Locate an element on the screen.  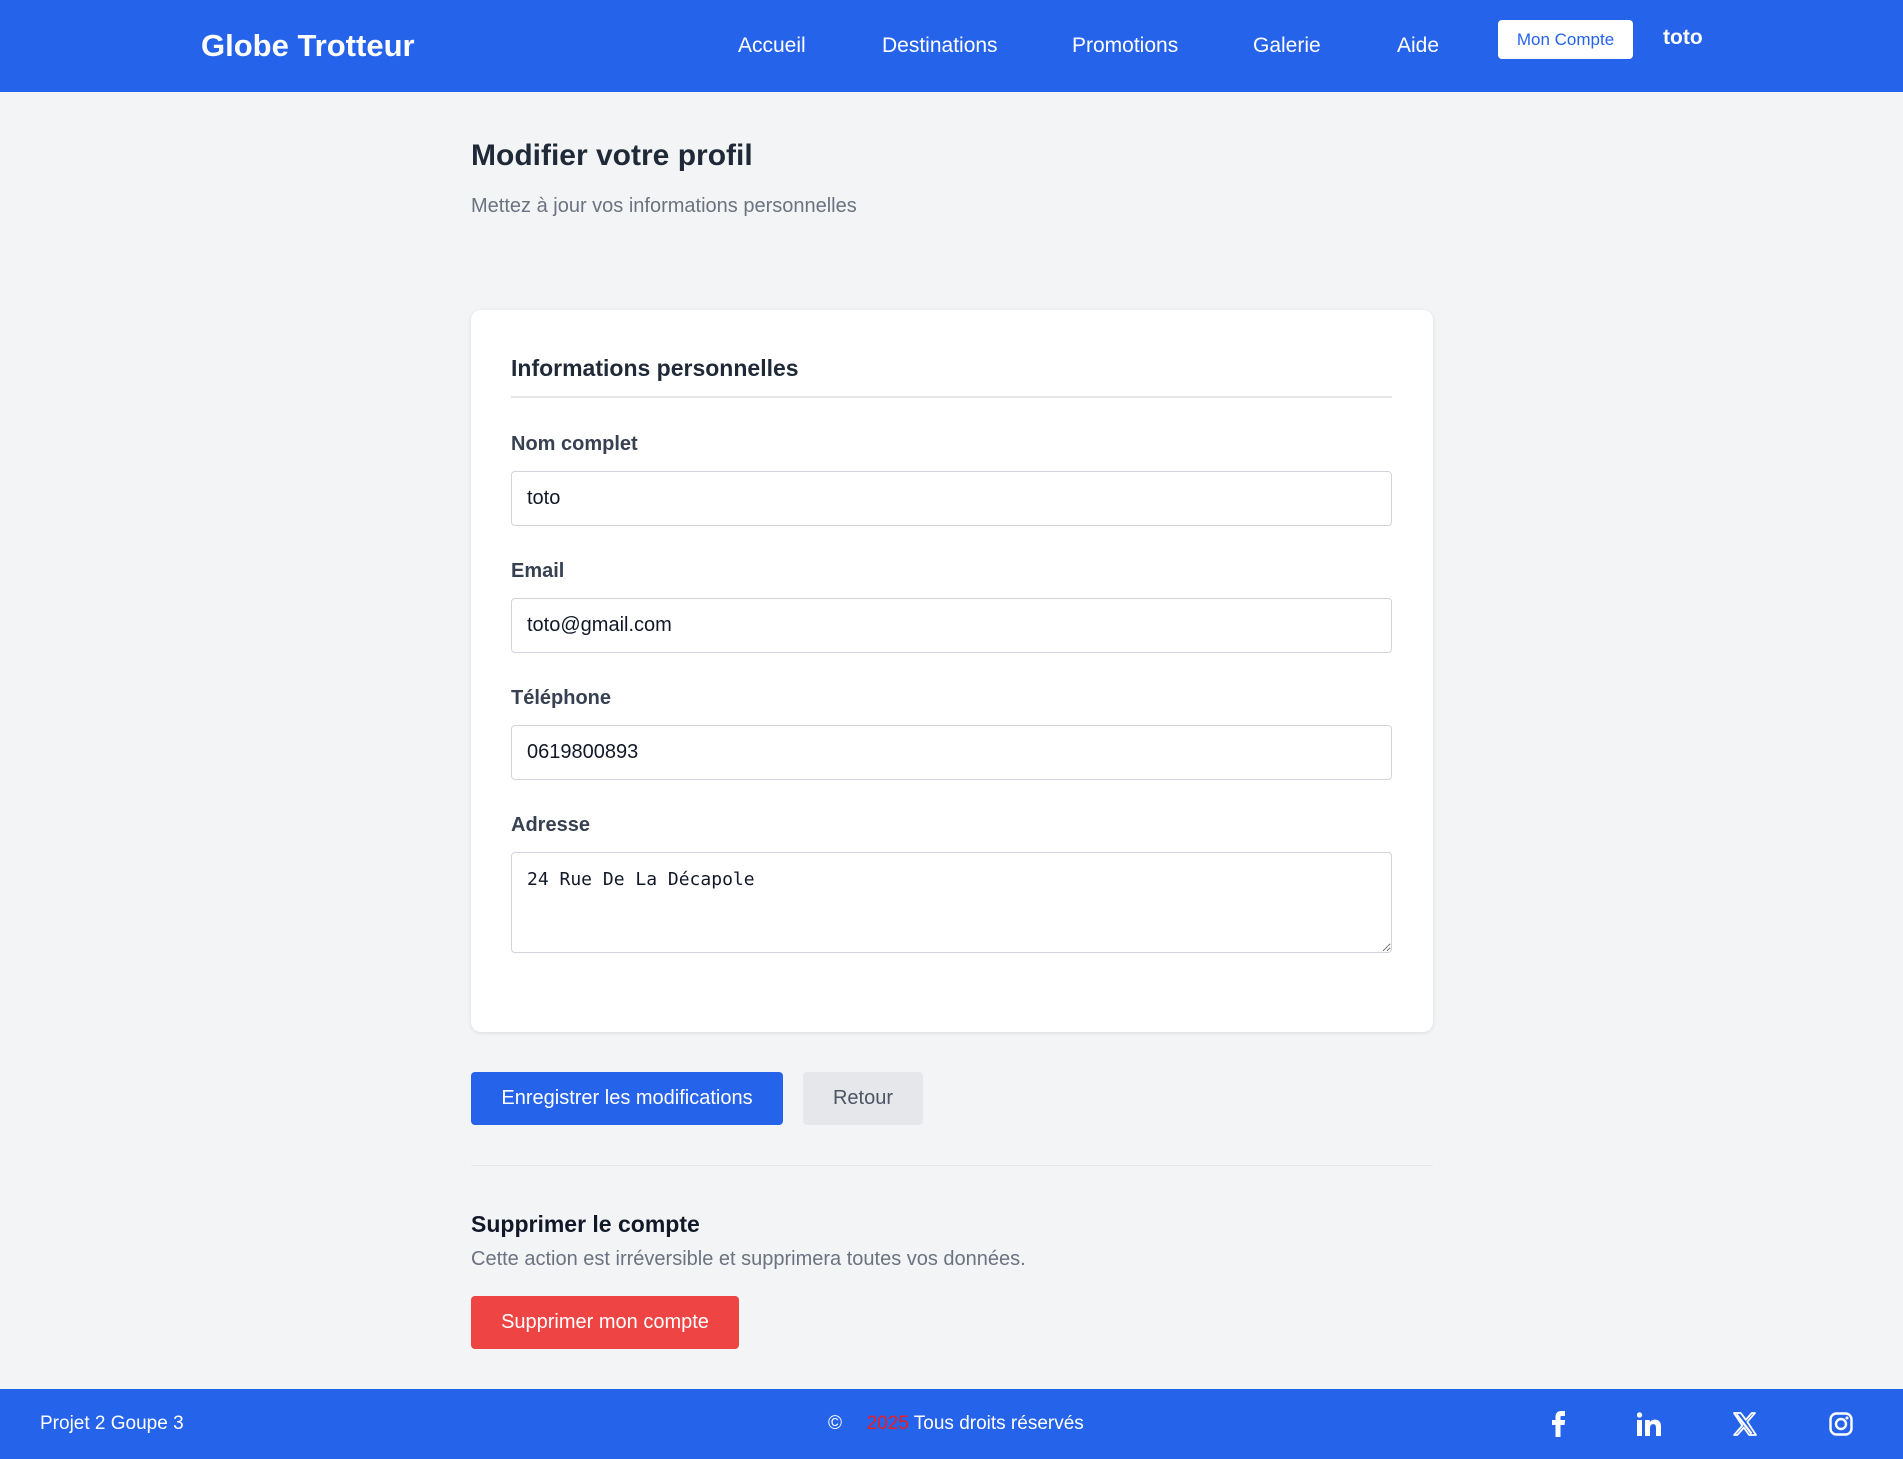
phone-input is located at coordinates (951, 752).